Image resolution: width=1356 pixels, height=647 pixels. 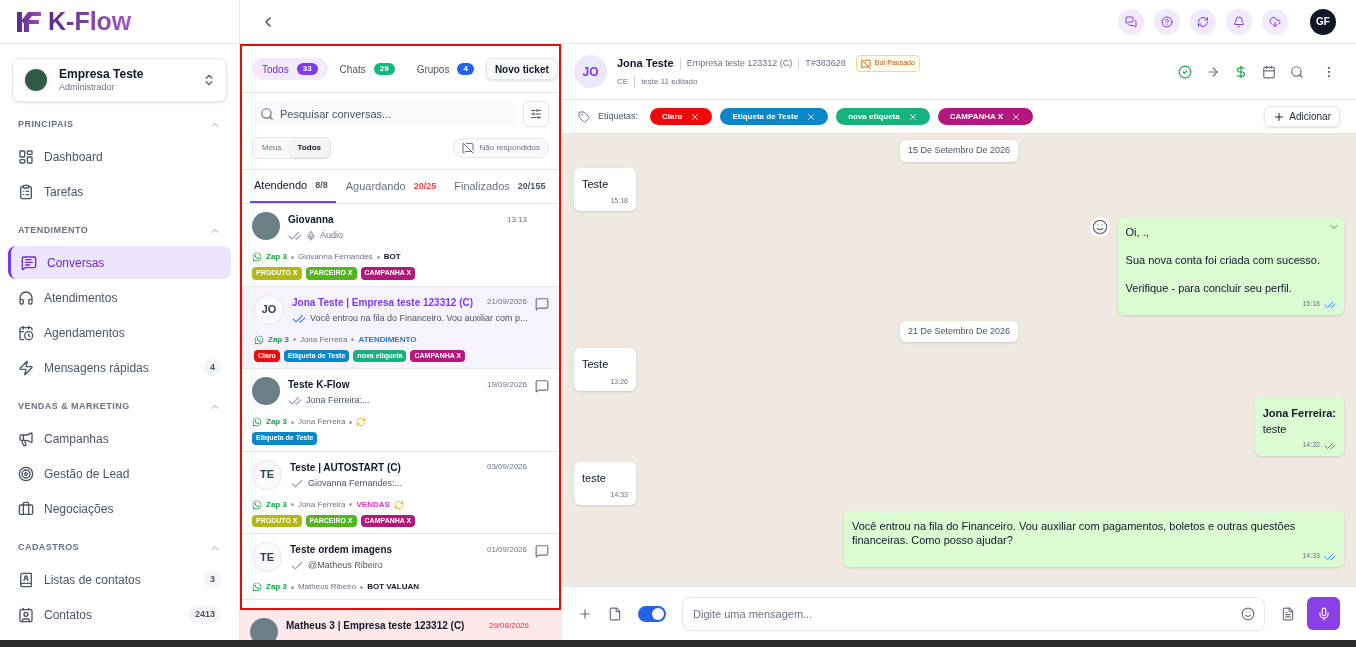 What do you see at coordinates (29, 21) in the screenshot?
I see `logo-mark-icon` at bounding box center [29, 21].